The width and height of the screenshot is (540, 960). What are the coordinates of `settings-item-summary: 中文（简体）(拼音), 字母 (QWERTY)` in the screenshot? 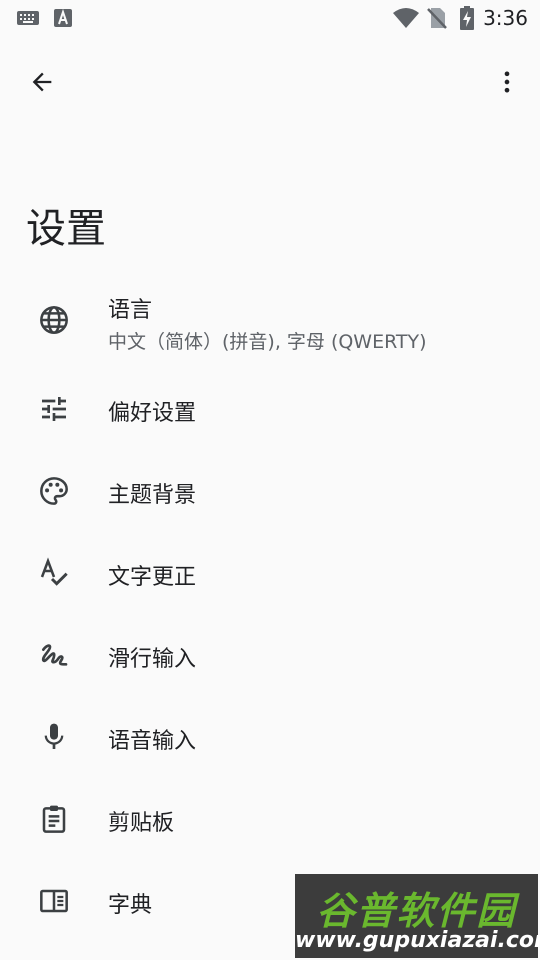 It's located at (267, 342).